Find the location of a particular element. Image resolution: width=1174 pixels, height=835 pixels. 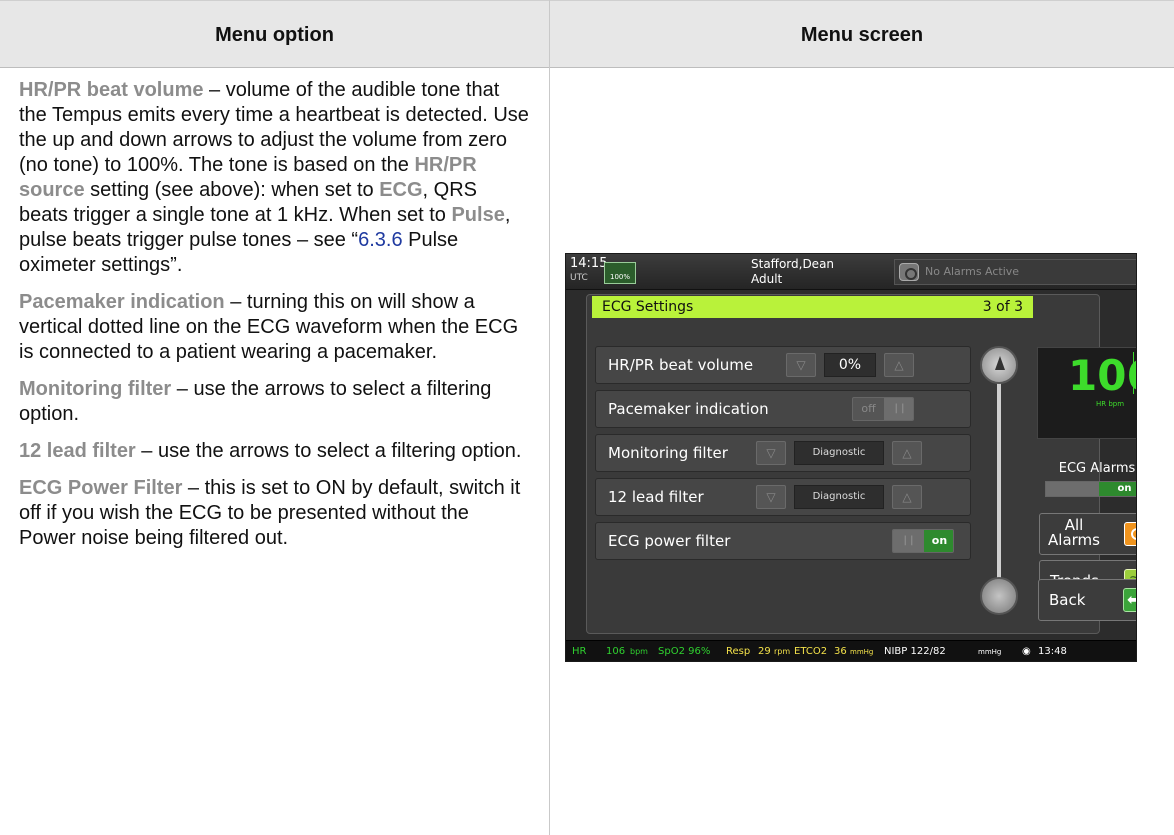

status-time: 13:48 is located at coordinates (1052, 651).